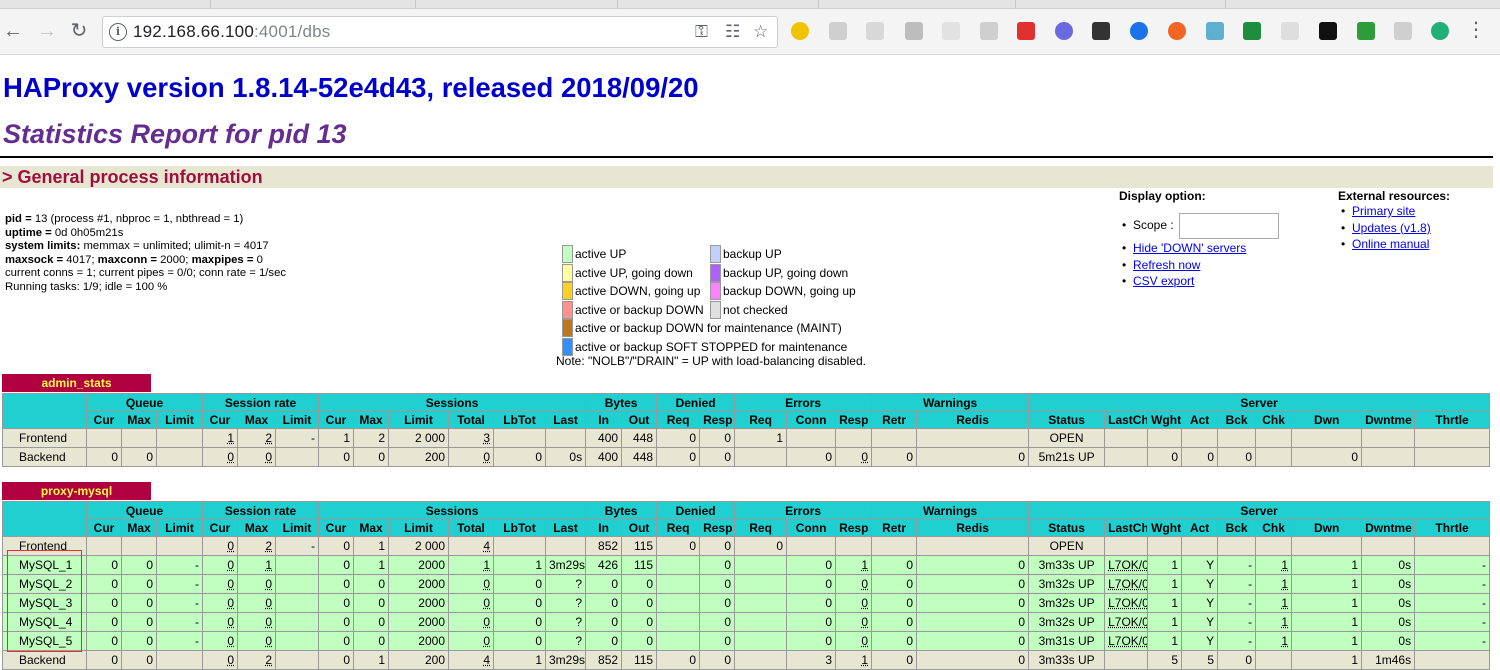  I want to click on info-icon: i, so click(118, 32).